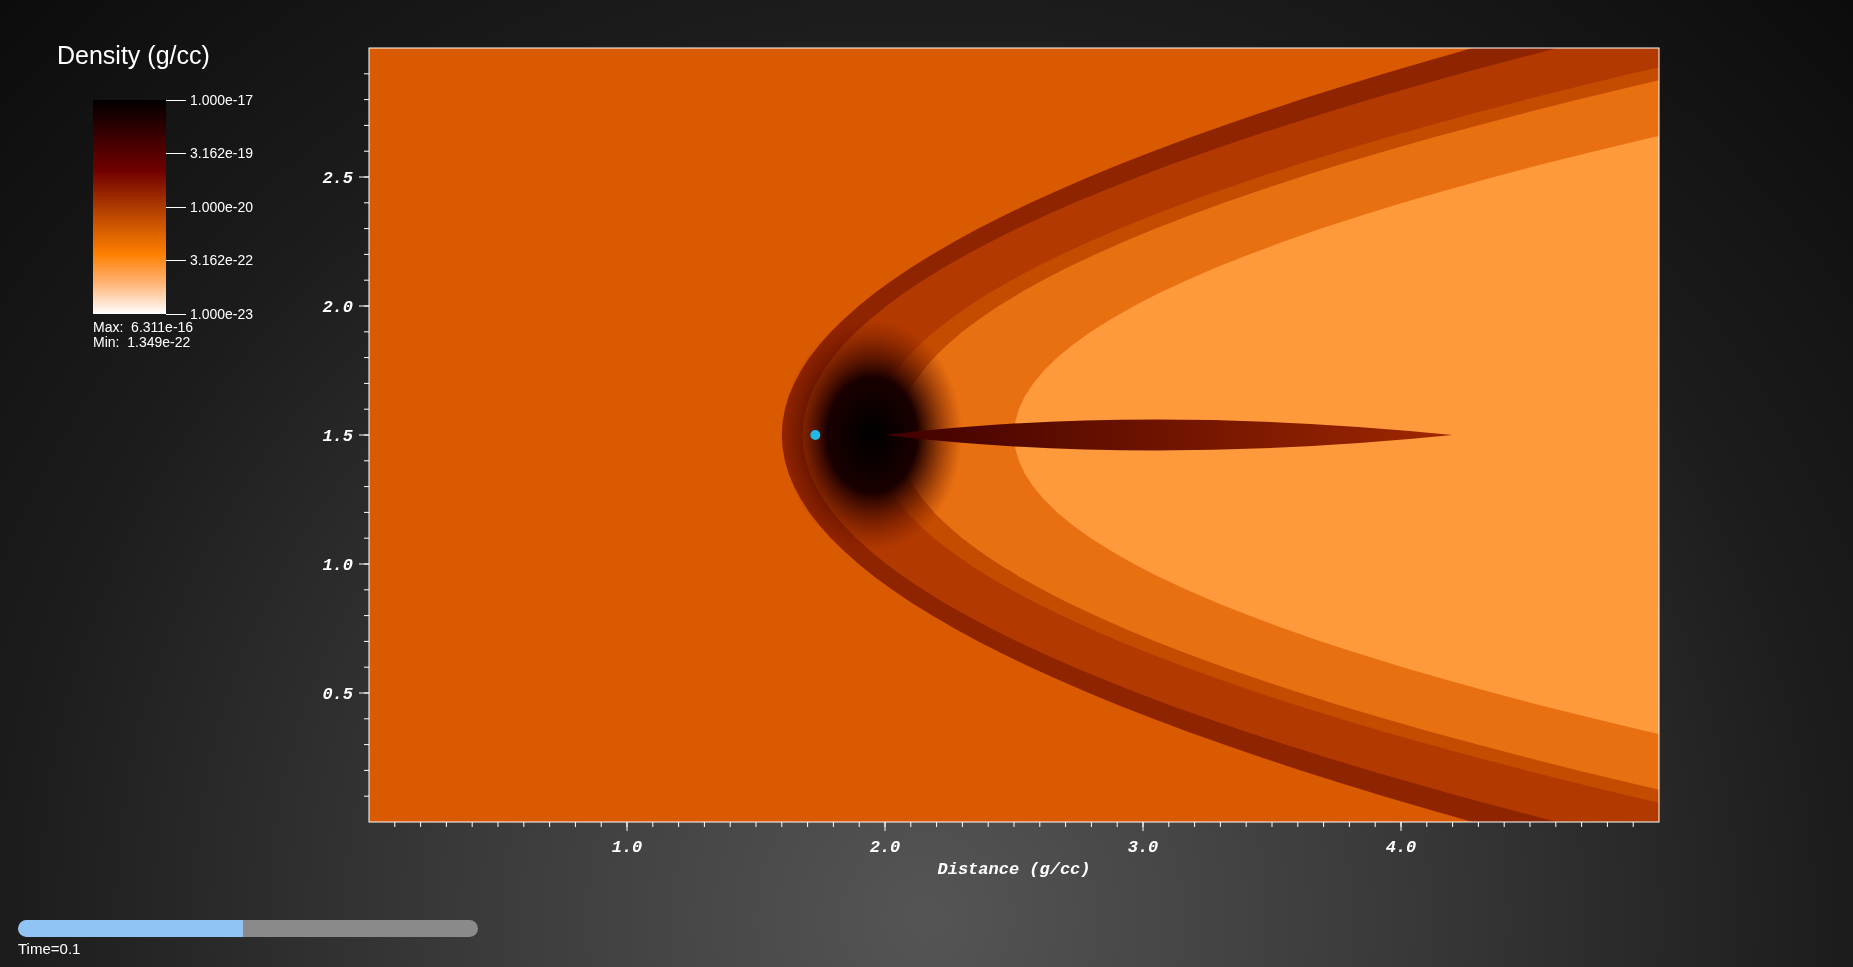 Image resolution: width=1853 pixels, height=967 pixels. What do you see at coordinates (337, 178) in the screenshot?
I see `y-axis-label: 2.5` at bounding box center [337, 178].